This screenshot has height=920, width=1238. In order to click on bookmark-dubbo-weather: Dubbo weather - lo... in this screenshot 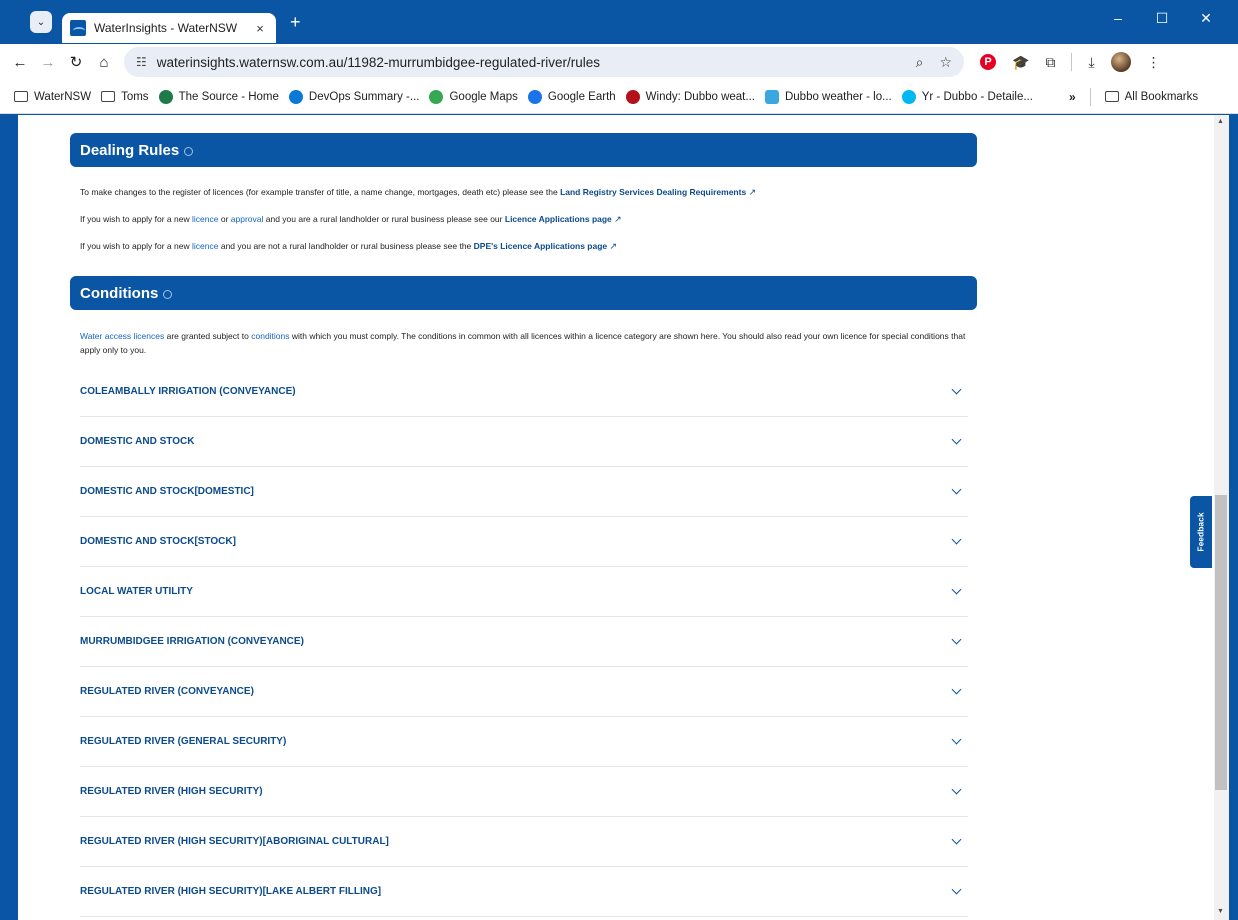, I will do `click(828, 96)`.